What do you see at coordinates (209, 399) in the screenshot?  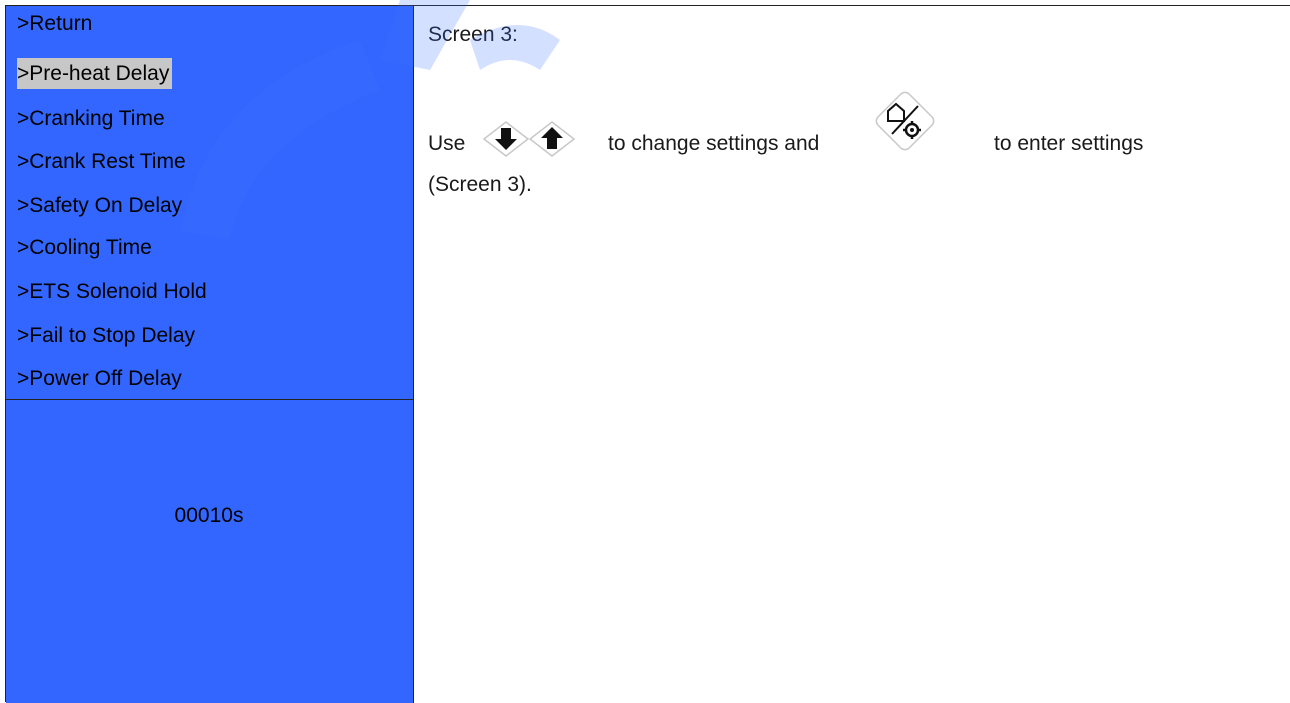 I see `lcd-divider` at bounding box center [209, 399].